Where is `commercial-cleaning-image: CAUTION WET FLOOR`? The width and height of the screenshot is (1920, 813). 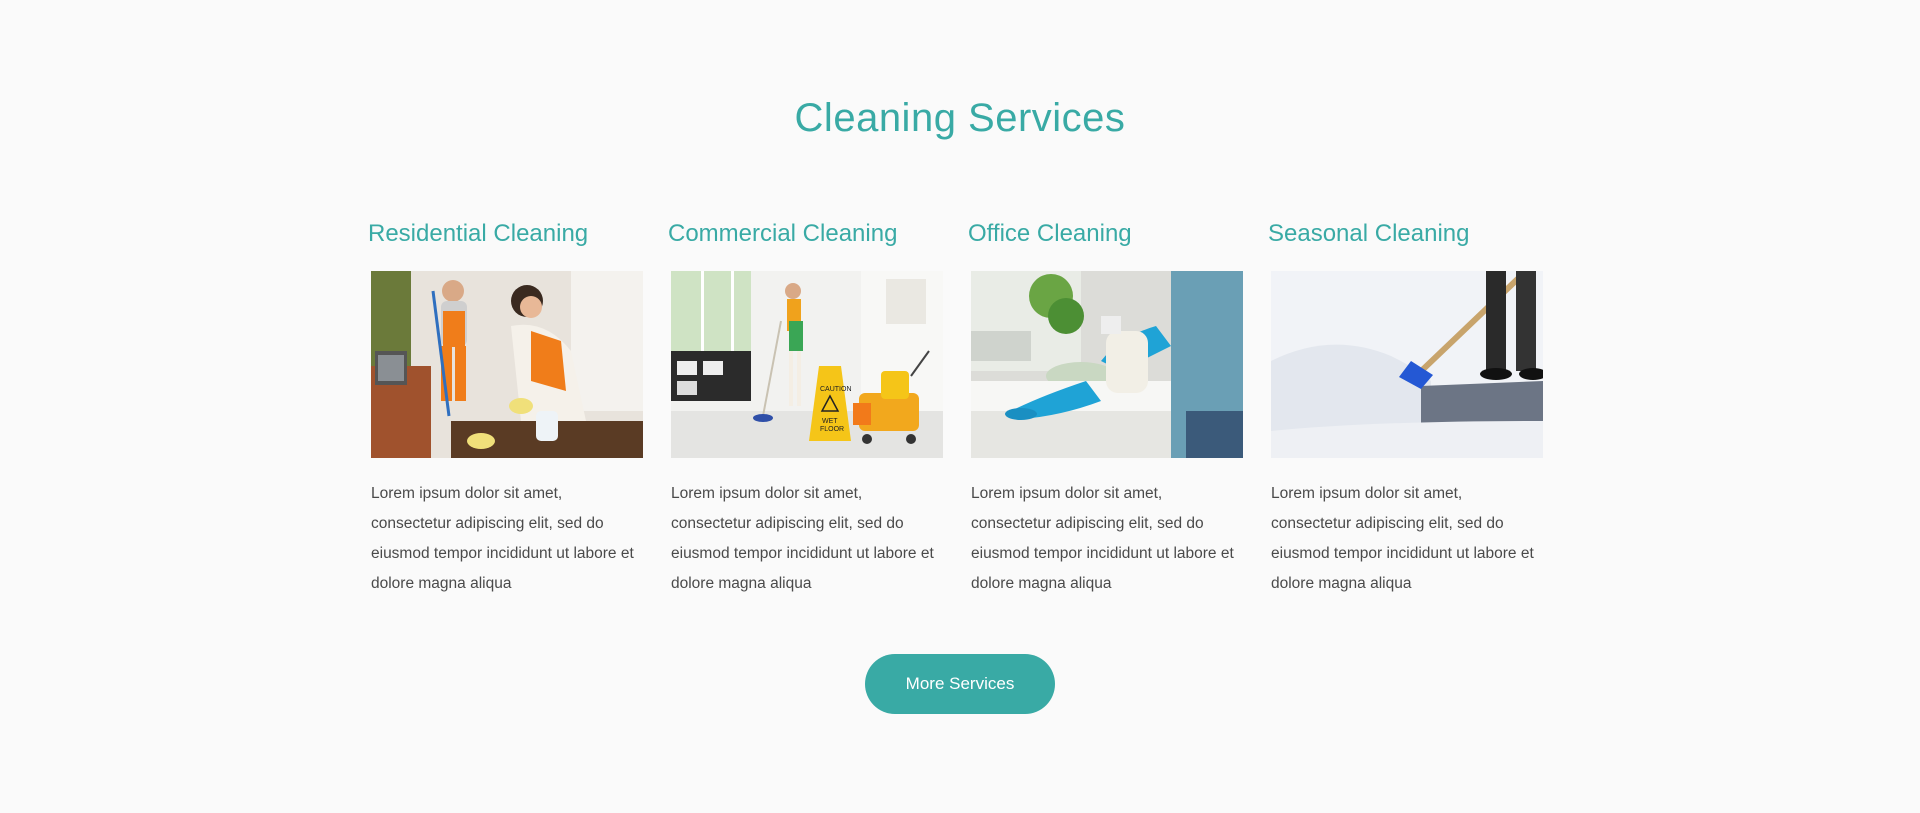 commercial-cleaning-image: CAUTION WET FLOOR is located at coordinates (807, 364).